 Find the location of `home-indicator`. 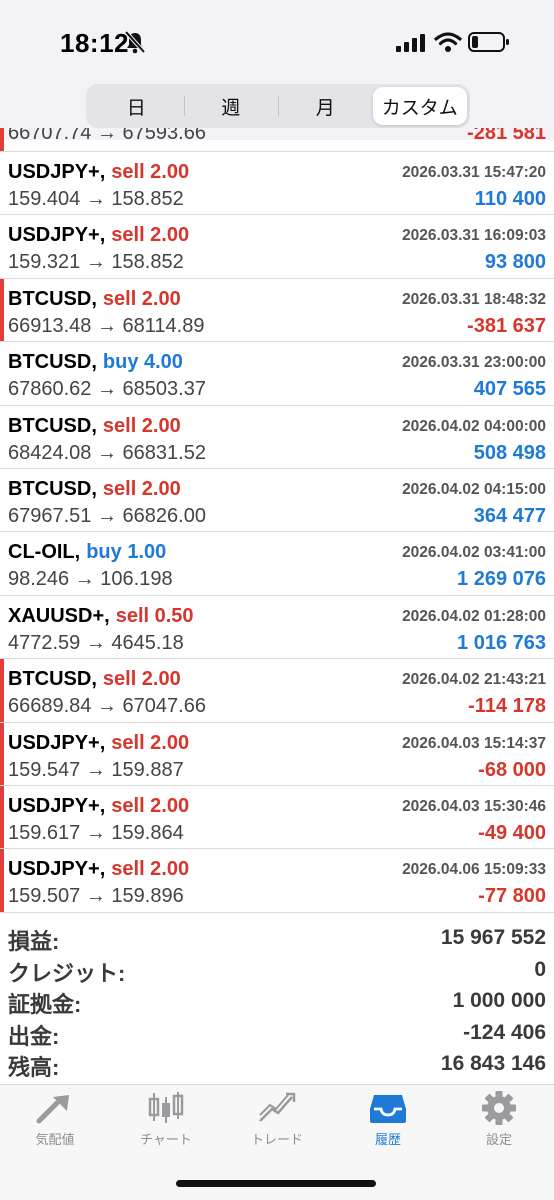

home-indicator is located at coordinates (276, 1183).